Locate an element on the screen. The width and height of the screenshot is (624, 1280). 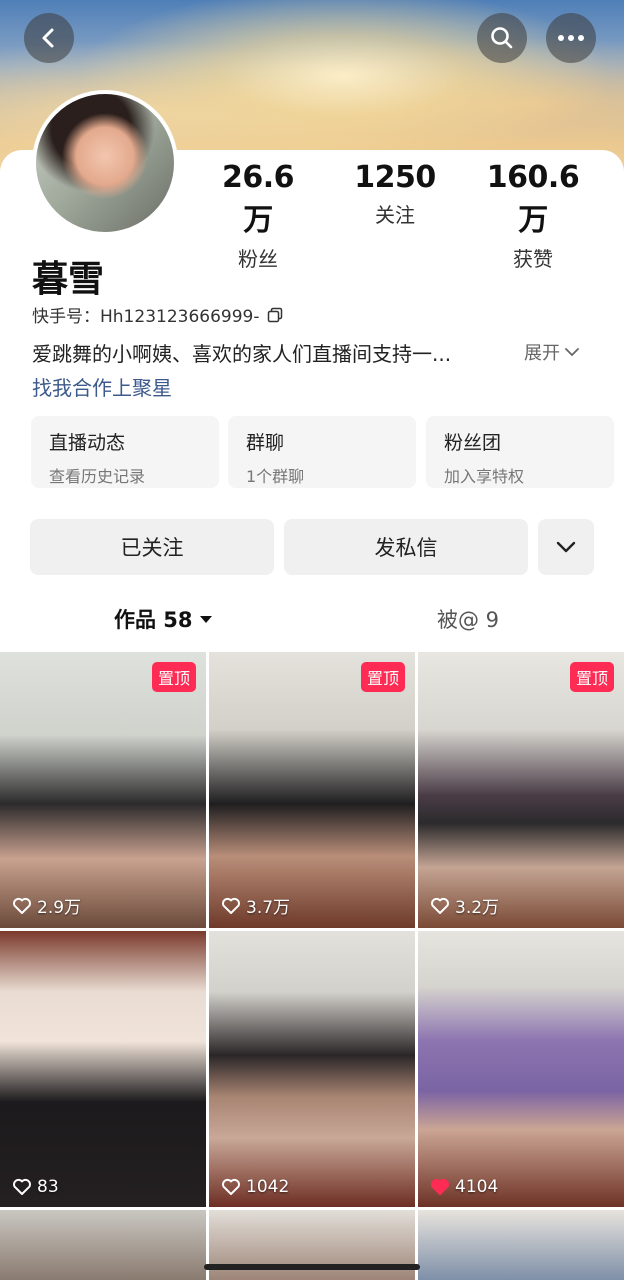
like-count-row: 3.7万 is located at coordinates (255, 905).